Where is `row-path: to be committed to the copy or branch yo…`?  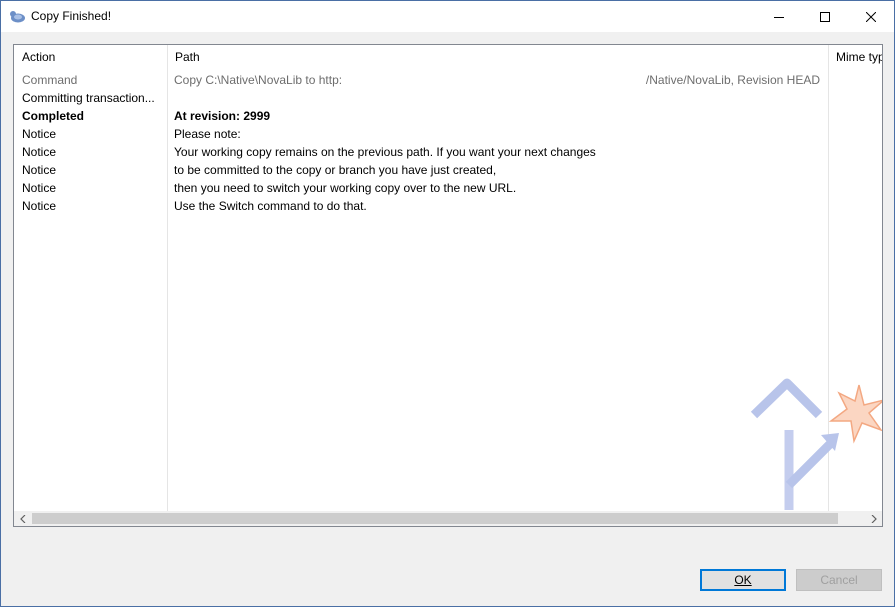 row-path: to be committed to the copy or branch yo… is located at coordinates (335, 170).